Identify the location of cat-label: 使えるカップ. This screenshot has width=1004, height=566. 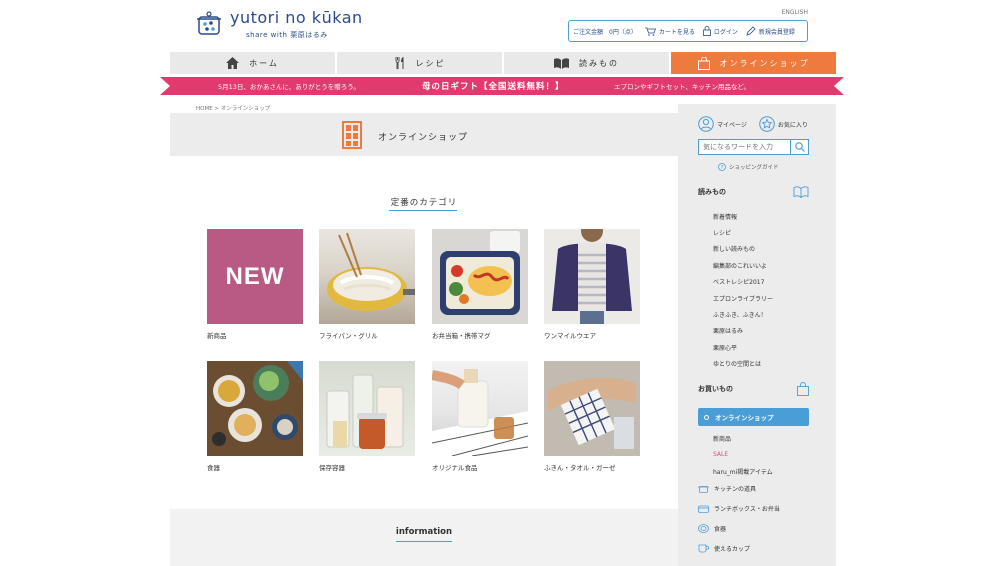
(732, 549).